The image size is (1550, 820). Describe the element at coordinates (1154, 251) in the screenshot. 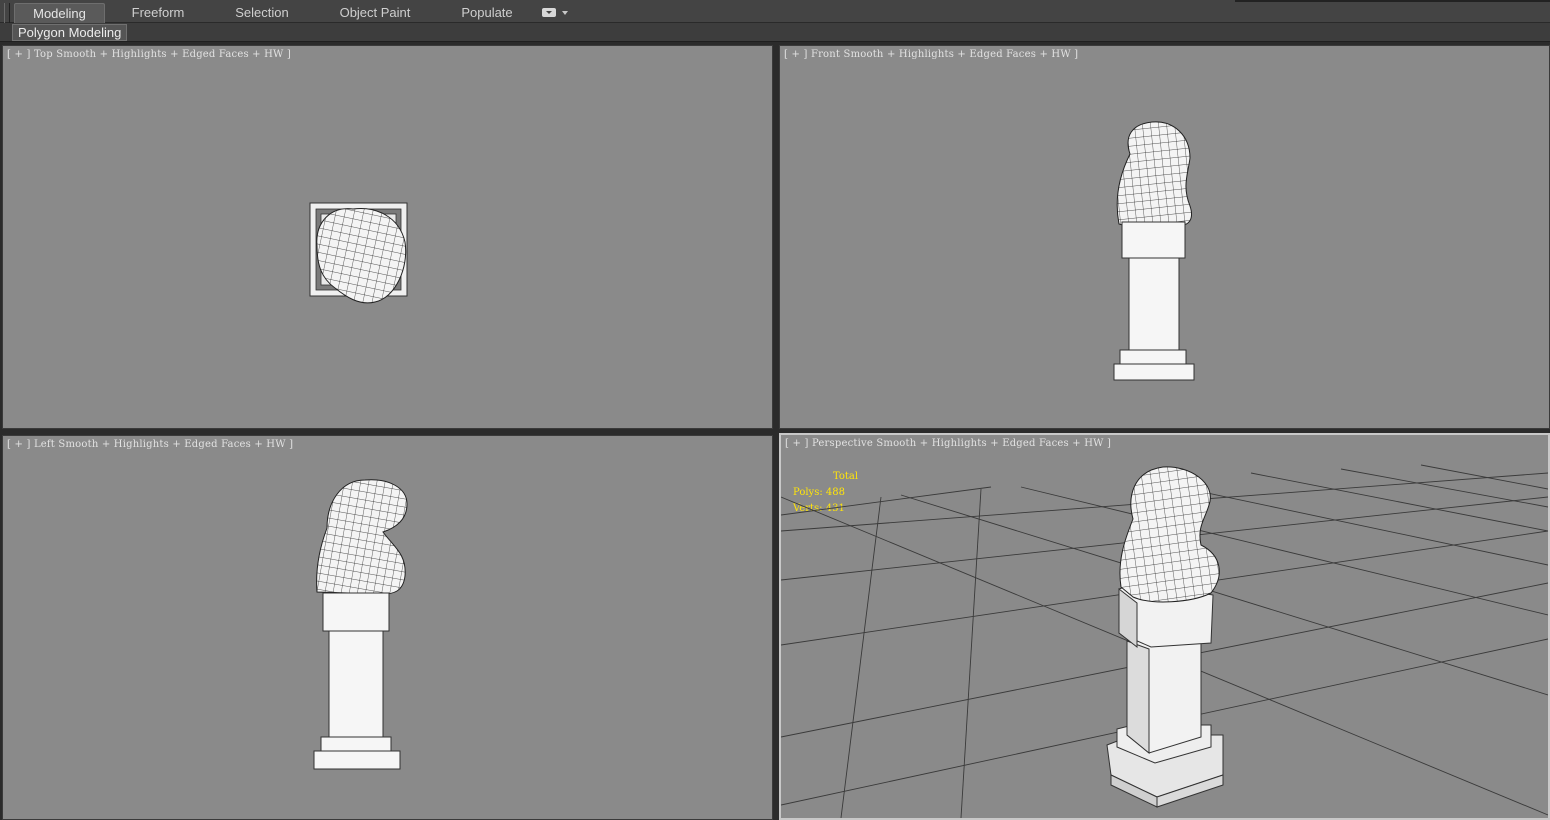

I see `front-view-model` at that location.